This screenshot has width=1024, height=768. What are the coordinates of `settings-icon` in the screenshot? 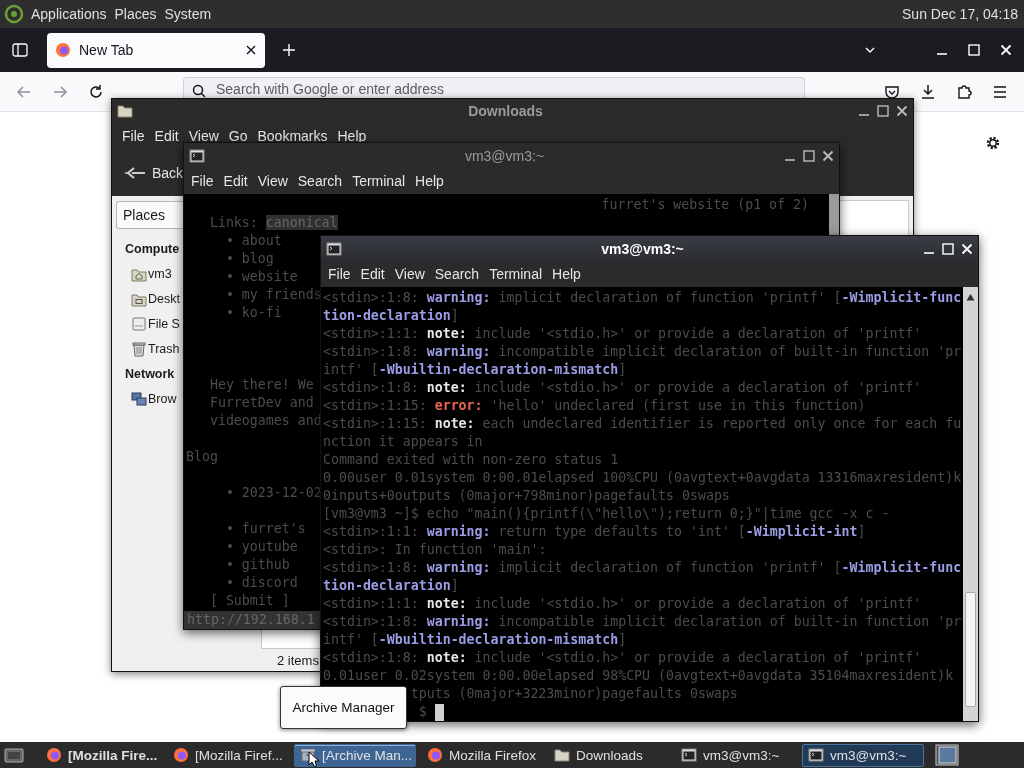 It's located at (993, 143).